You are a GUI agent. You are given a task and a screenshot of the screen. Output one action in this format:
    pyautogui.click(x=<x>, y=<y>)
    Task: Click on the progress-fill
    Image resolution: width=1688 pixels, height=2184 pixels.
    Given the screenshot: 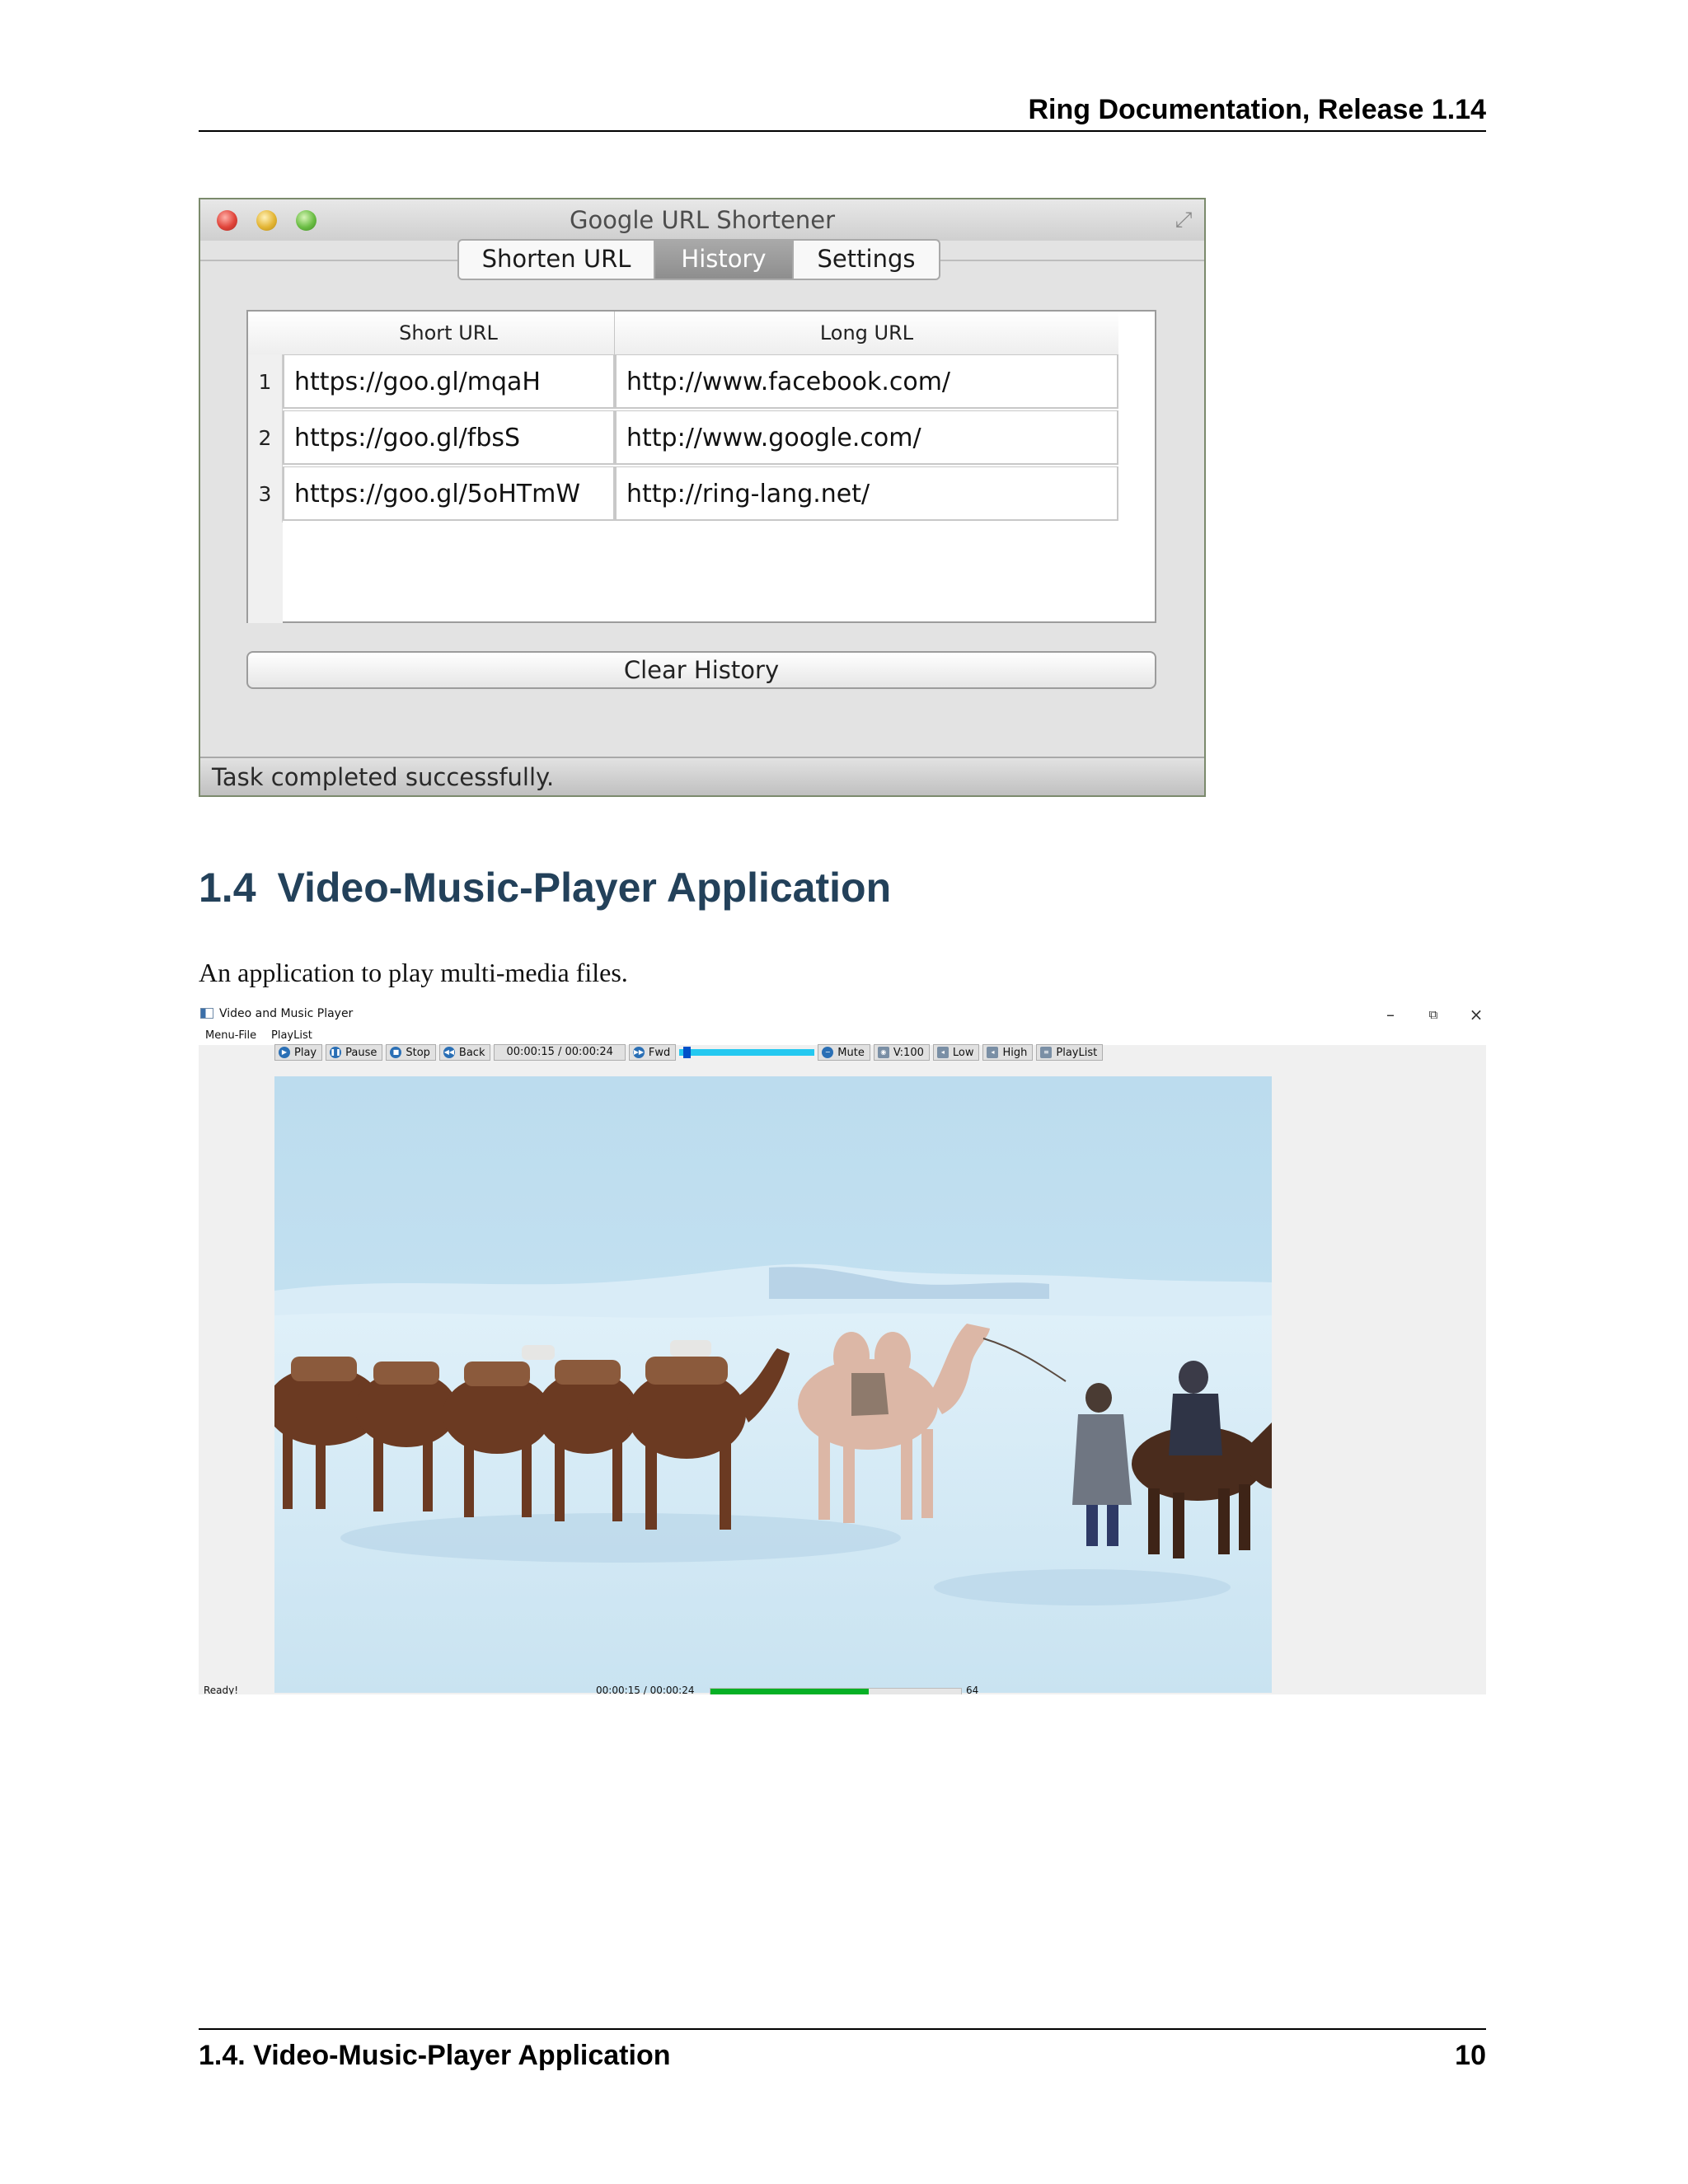 What is the action you would take?
    pyautogui.click(x=789, y=1691)
    